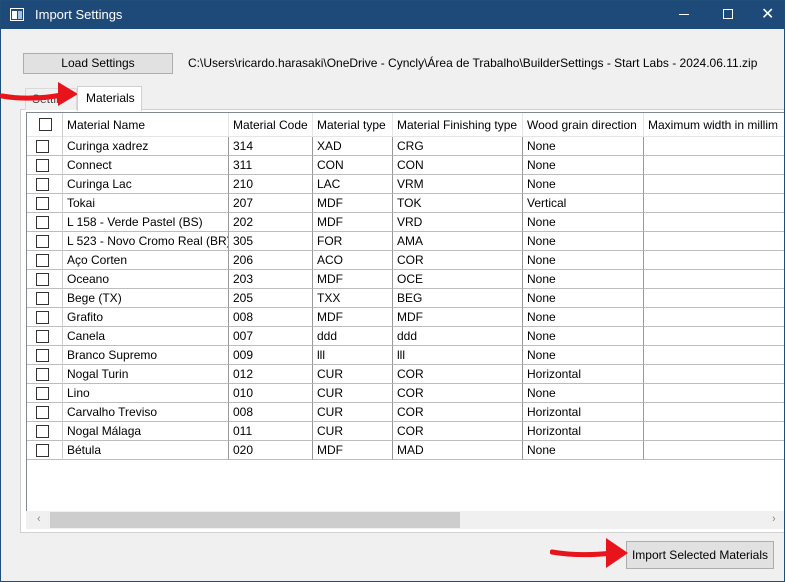 Image resolution: width=785 pixels, height=582 pixels. Describe the element at coordinates (146, 450) in the screenshot. I see `cell-material-name: Bétula` at that location.